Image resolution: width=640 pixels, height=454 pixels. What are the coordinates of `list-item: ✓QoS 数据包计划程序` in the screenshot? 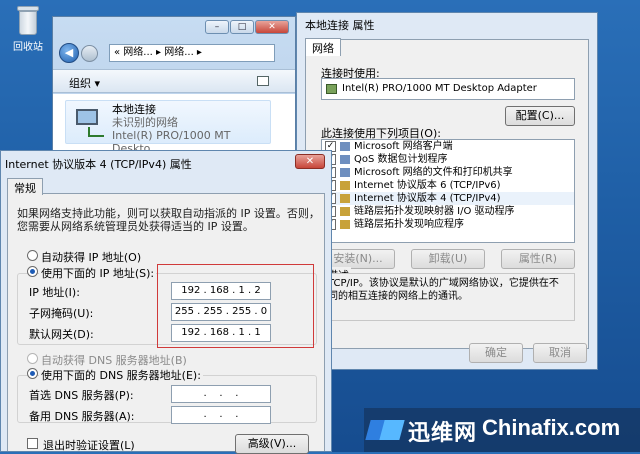 It's located at (448, 159).